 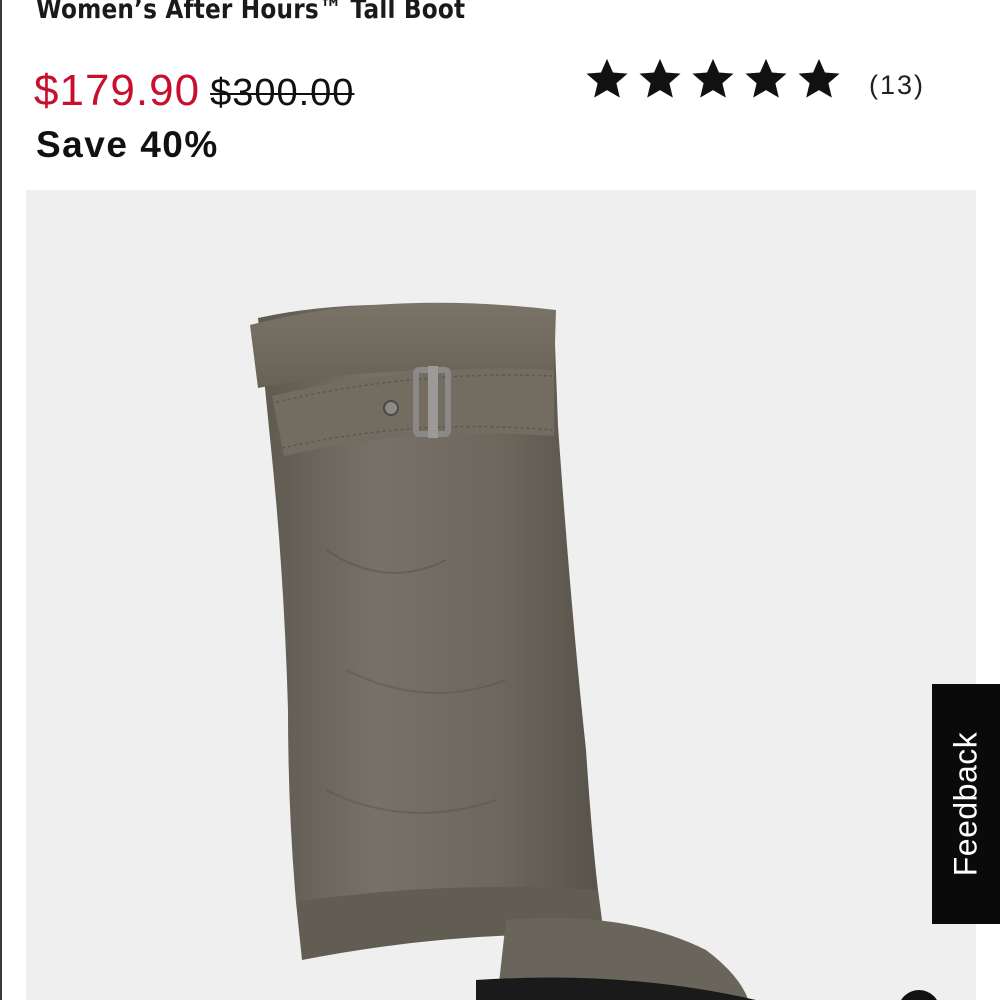 What do you see at coordinates (897, 85) in the screenshot?
I see `review-count: (13)` at bounding box center [897, 85].